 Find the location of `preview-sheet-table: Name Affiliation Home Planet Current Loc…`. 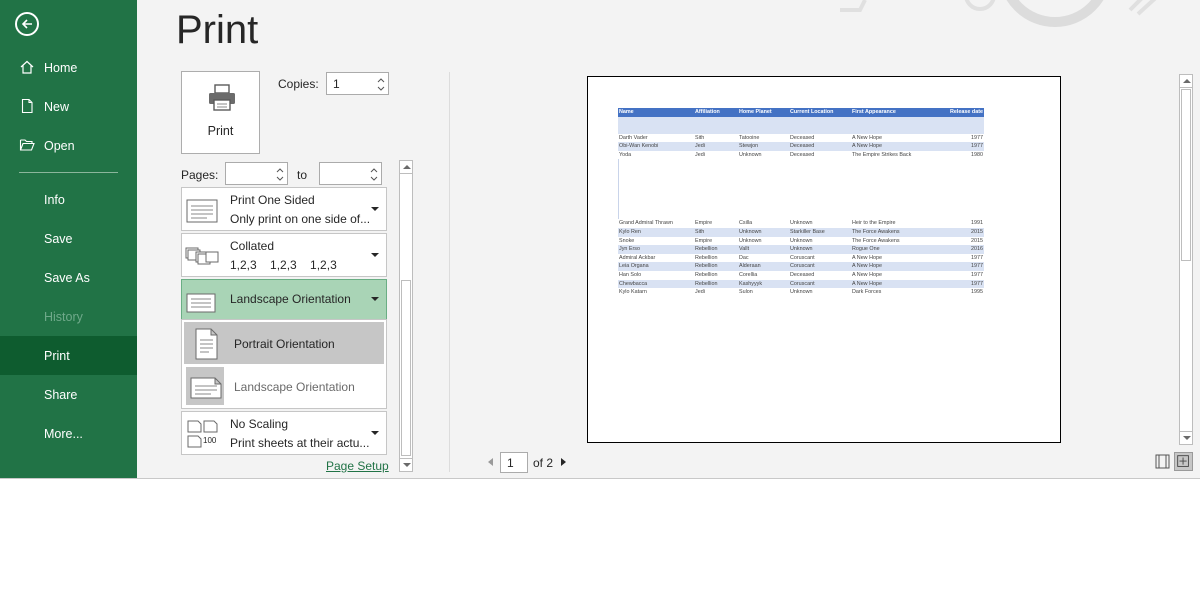

preview-sheet-table: Name Affiliation Home Planet Current Loc… is located at coordinates (801, 202).